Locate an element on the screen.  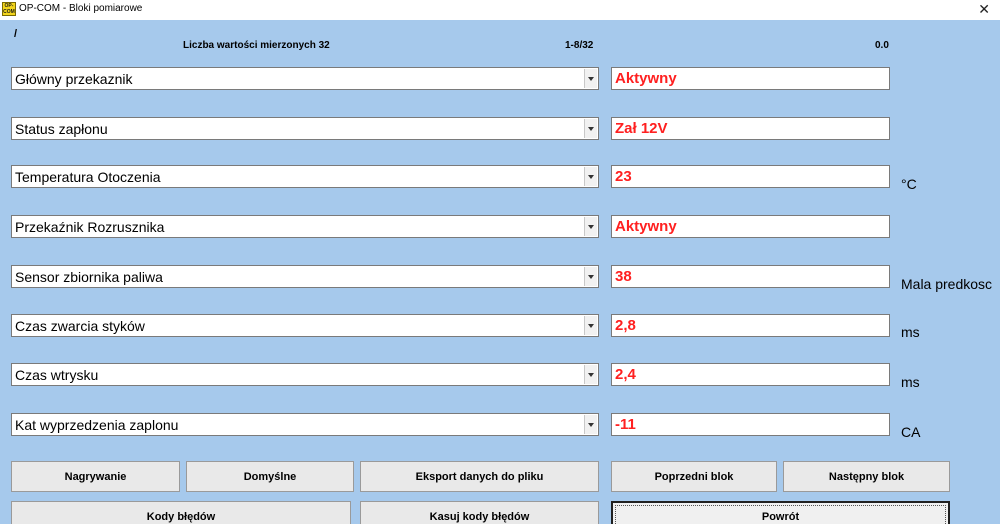
measure-value-text: 23 is located at coordinates (623, 176).